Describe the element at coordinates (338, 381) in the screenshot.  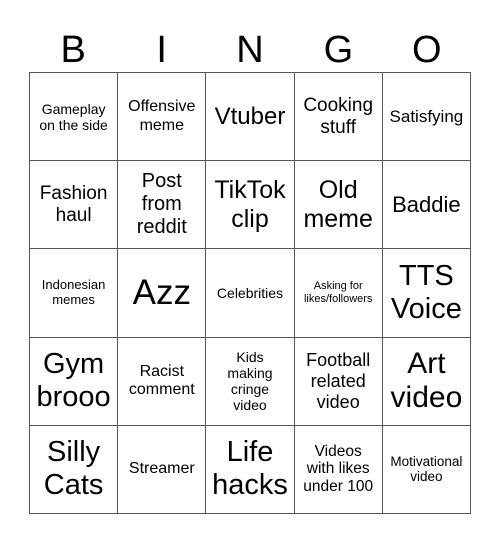
I see `bingo-cell: Football related video` at that location.